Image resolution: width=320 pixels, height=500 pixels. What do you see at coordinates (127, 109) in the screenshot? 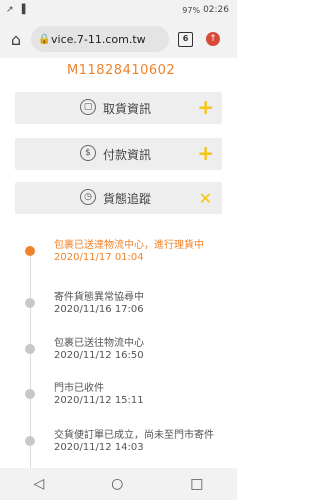
I see `panel-label: 取貨資訊` at bounding box center [127, 109].